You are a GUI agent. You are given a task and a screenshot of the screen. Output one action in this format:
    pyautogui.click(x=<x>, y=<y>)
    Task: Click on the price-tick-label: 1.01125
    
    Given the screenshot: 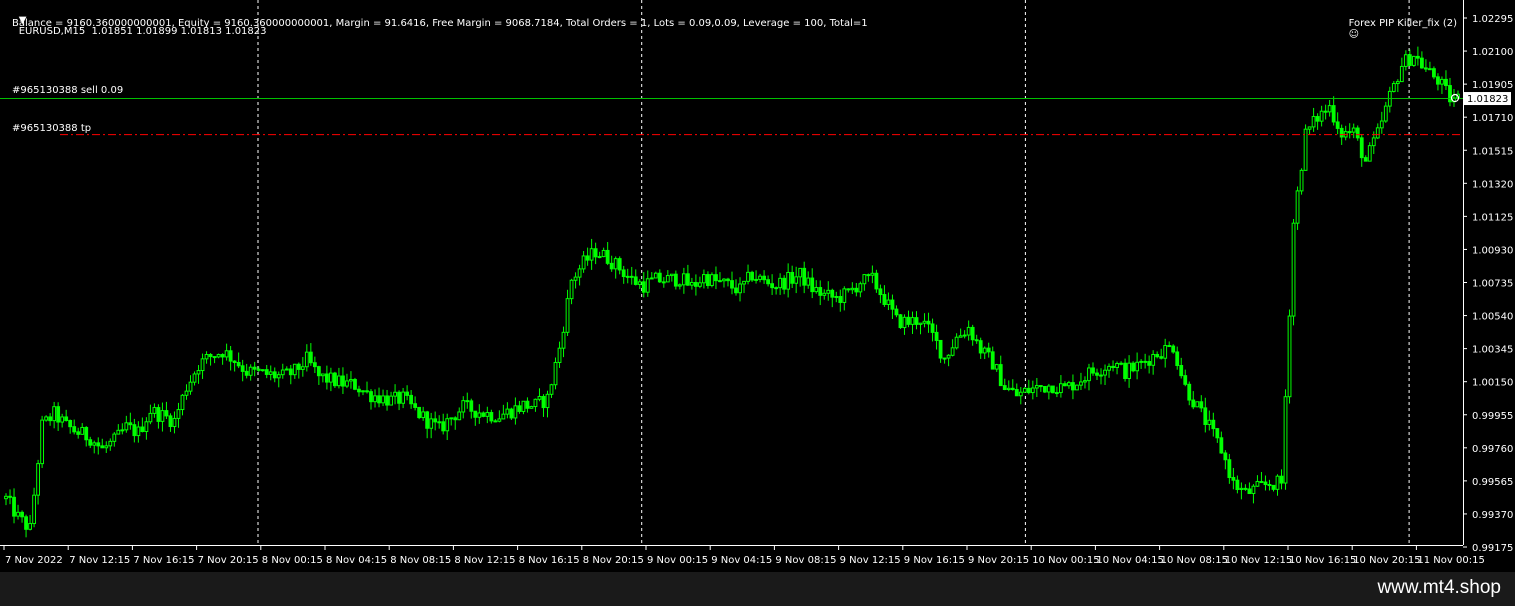 What is the action you would take?
    pyautogui.click(x=1492, y=217)
    